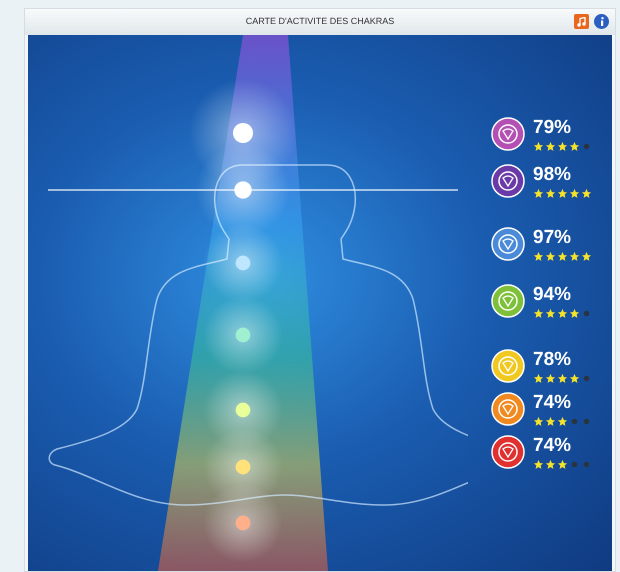 The height and width of the screenshot is (572, 620). What do you see at coordinates (552, 128) in the screenshot?
I see `activity-percentage: 79%` at bounding box center [552, 128].